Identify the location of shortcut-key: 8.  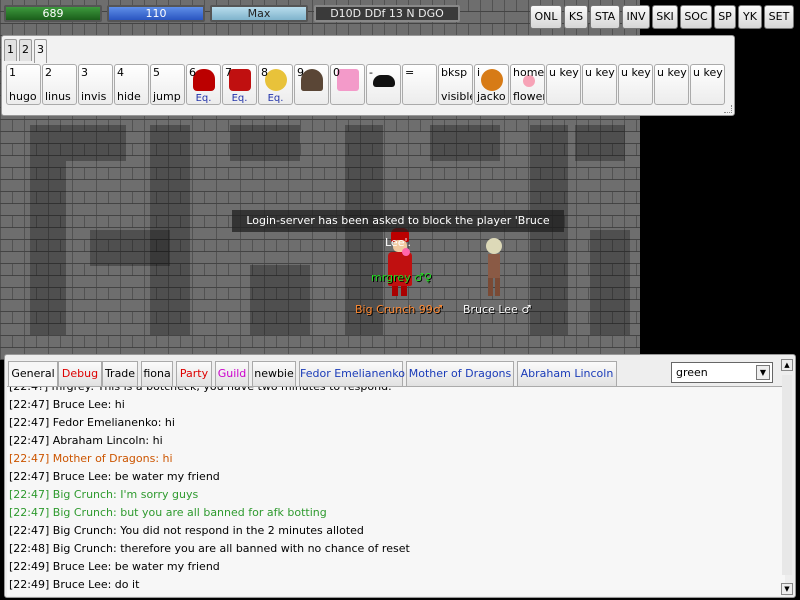
(264, 72).